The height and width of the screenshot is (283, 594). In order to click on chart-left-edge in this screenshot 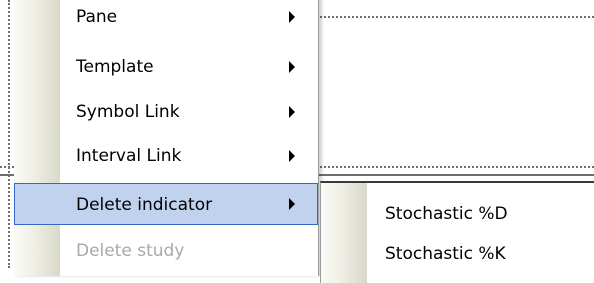, I will do `click(9, 134)`.